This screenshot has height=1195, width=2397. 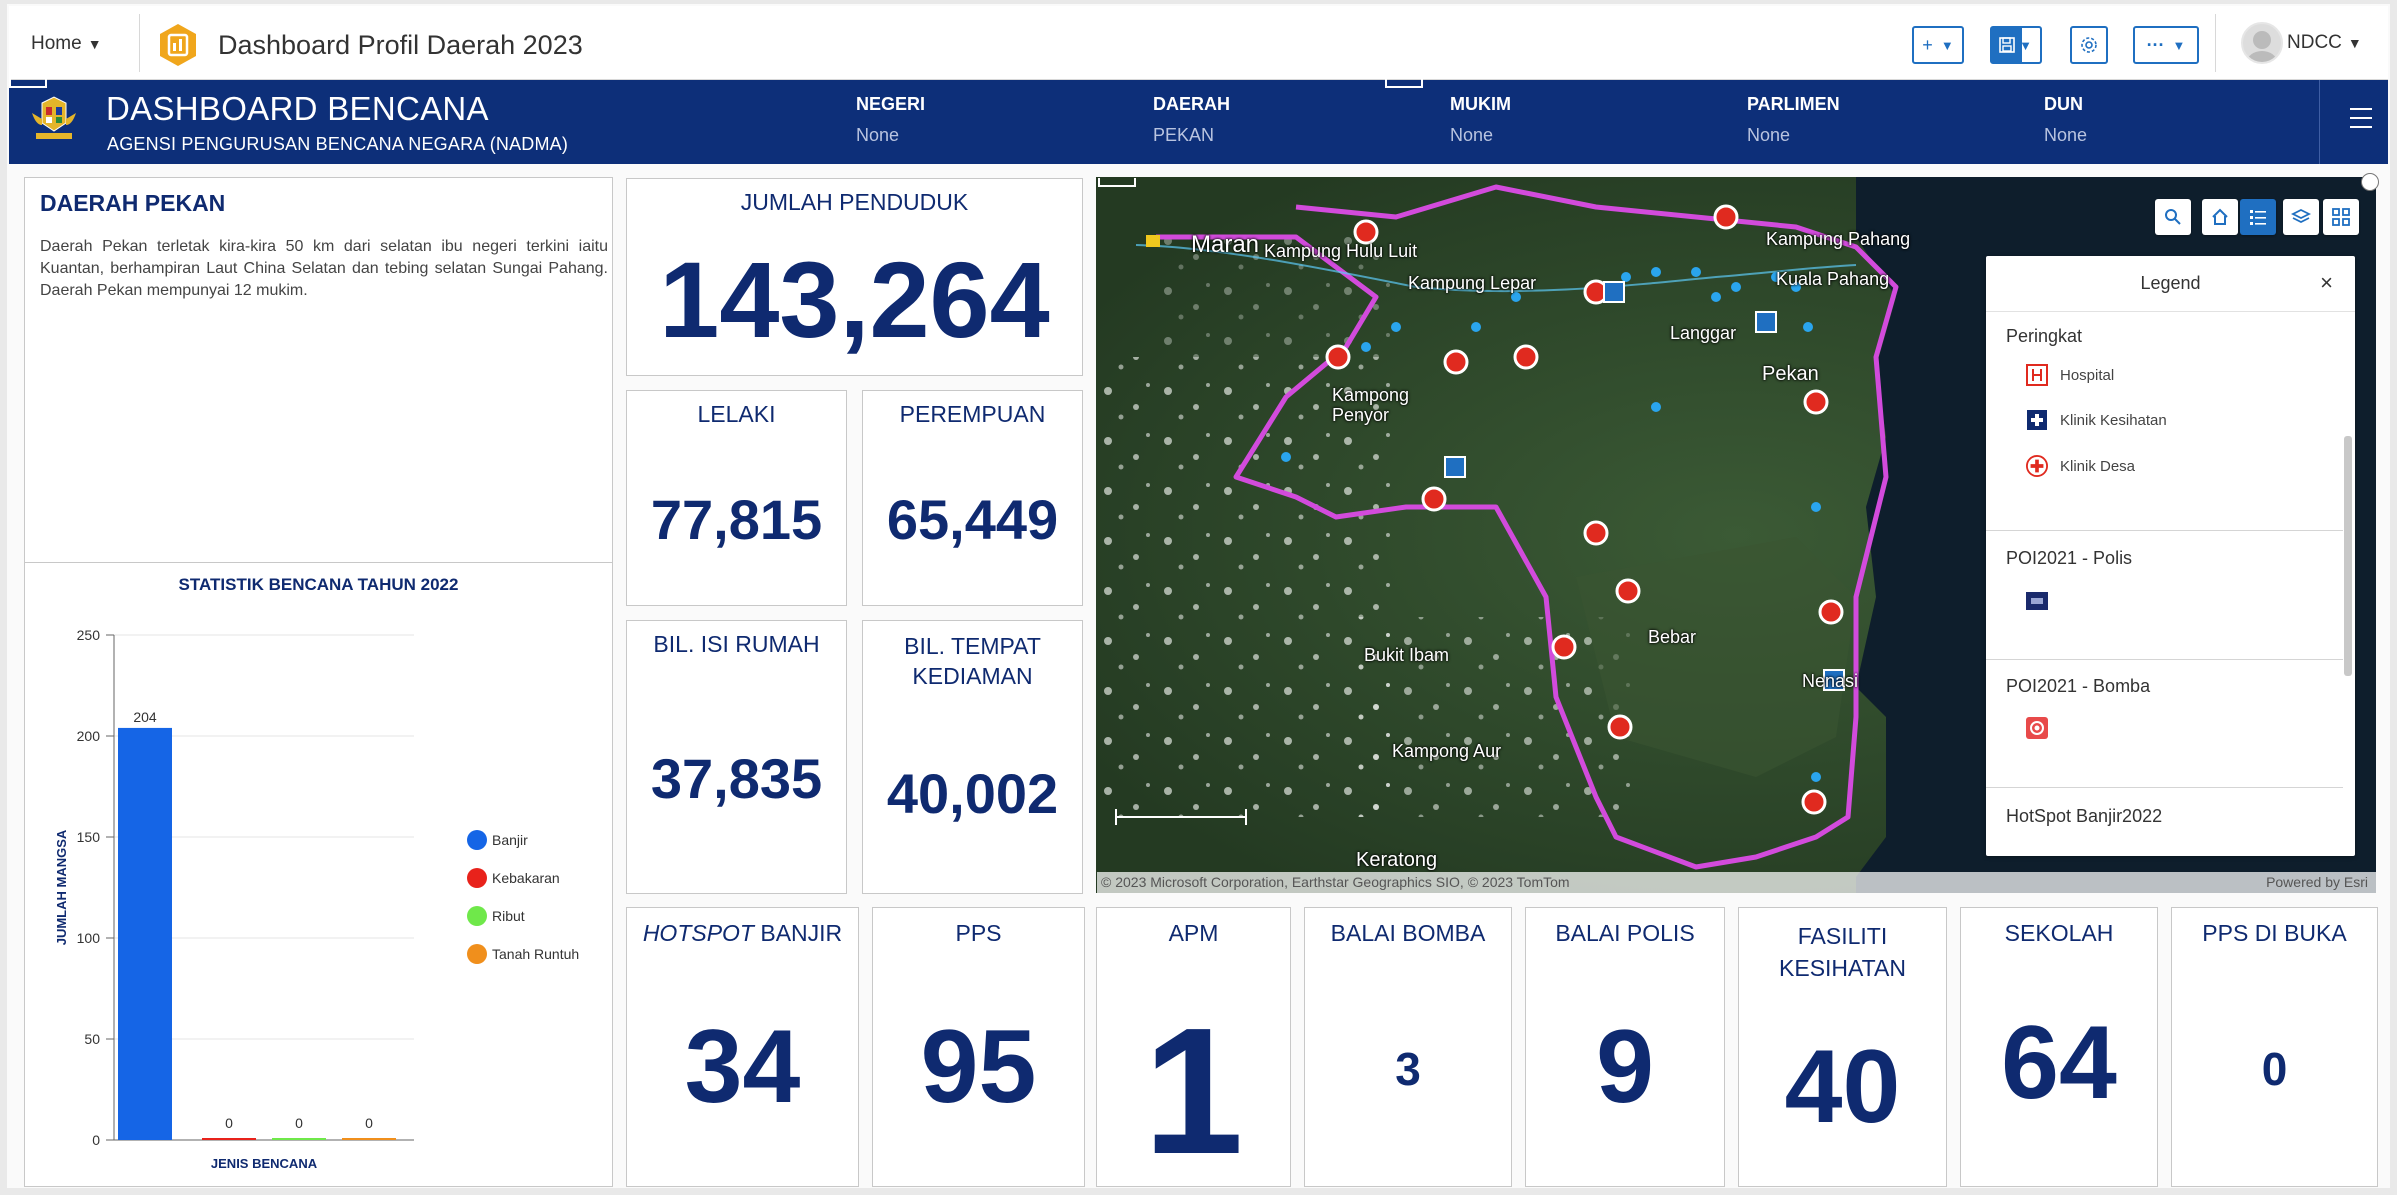 I want to click on map-label: Bebar, so click(x=1672, y=637).